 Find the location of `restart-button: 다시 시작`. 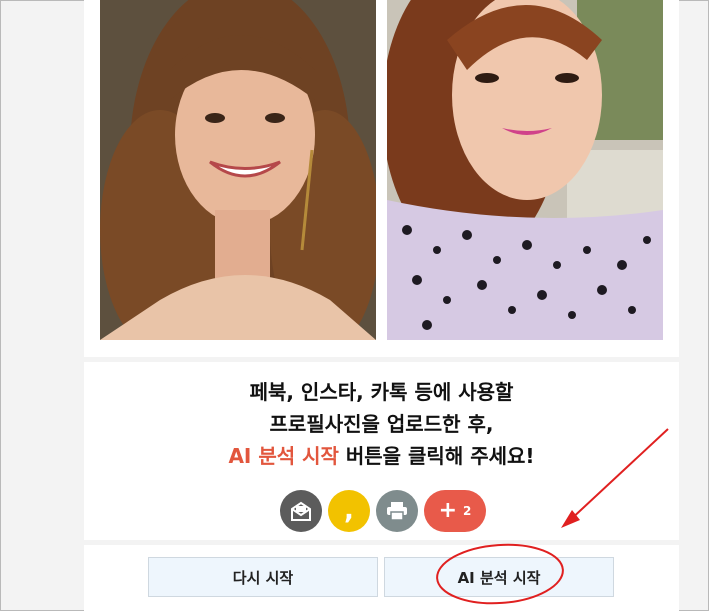

restart-button: 다시 시작 is located at coordinates (263, 577).